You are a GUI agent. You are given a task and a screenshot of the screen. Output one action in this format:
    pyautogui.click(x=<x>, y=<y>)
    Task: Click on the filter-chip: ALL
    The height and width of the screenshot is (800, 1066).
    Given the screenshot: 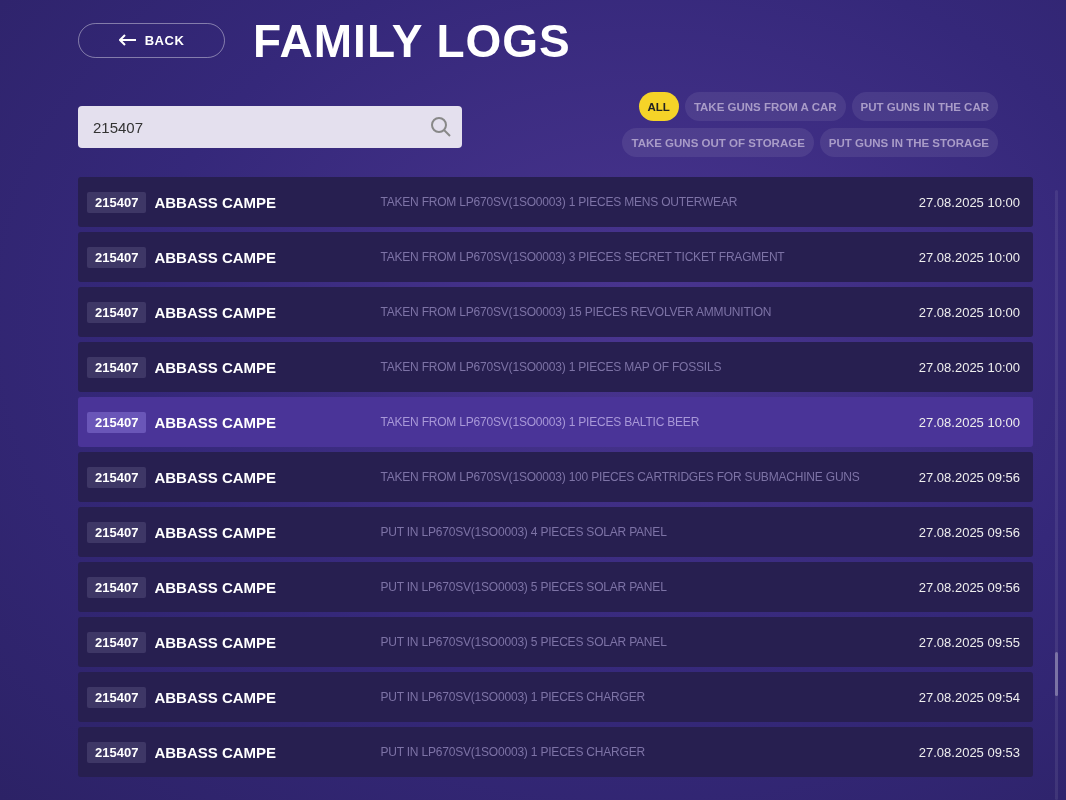 What is the action you would take?
    pyautogui.click(x=658, y=106)
    